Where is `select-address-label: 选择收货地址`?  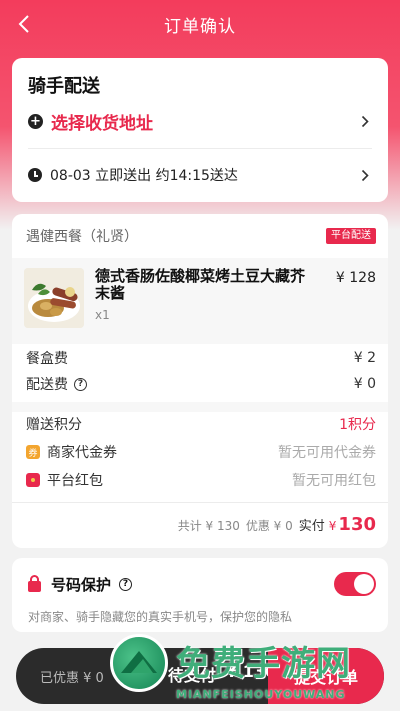
select-address-label: 选择收货地址 is located at coordinates (102, 123).